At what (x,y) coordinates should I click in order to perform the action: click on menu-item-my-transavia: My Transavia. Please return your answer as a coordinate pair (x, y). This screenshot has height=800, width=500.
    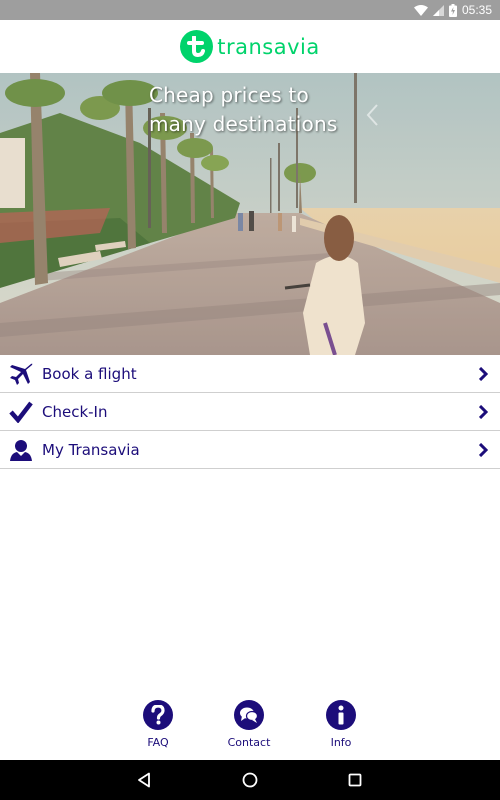
    Looking at the image, I should click on (250, 450).